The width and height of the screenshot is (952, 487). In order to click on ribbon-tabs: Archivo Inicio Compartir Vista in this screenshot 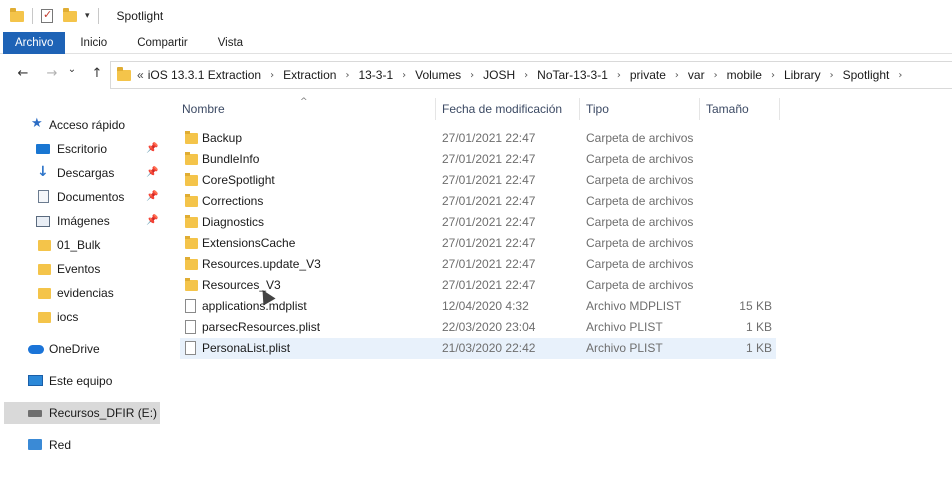, I will do `click(476, 43)`.